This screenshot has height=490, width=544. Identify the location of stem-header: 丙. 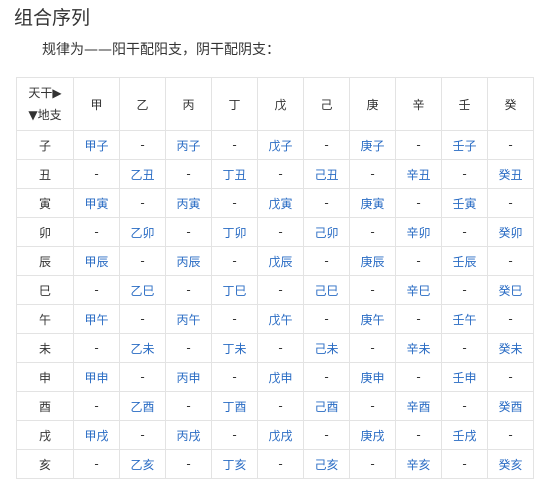
(188, 104).